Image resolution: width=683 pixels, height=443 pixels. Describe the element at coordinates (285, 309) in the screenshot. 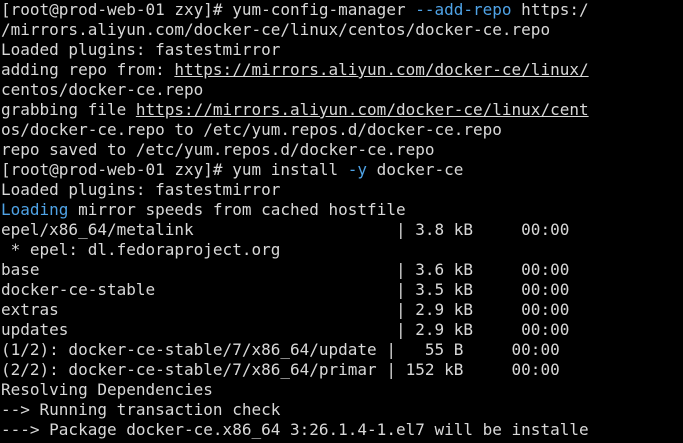

I see `terminal-text: extras | 2.9 kB 00:00` at that location.